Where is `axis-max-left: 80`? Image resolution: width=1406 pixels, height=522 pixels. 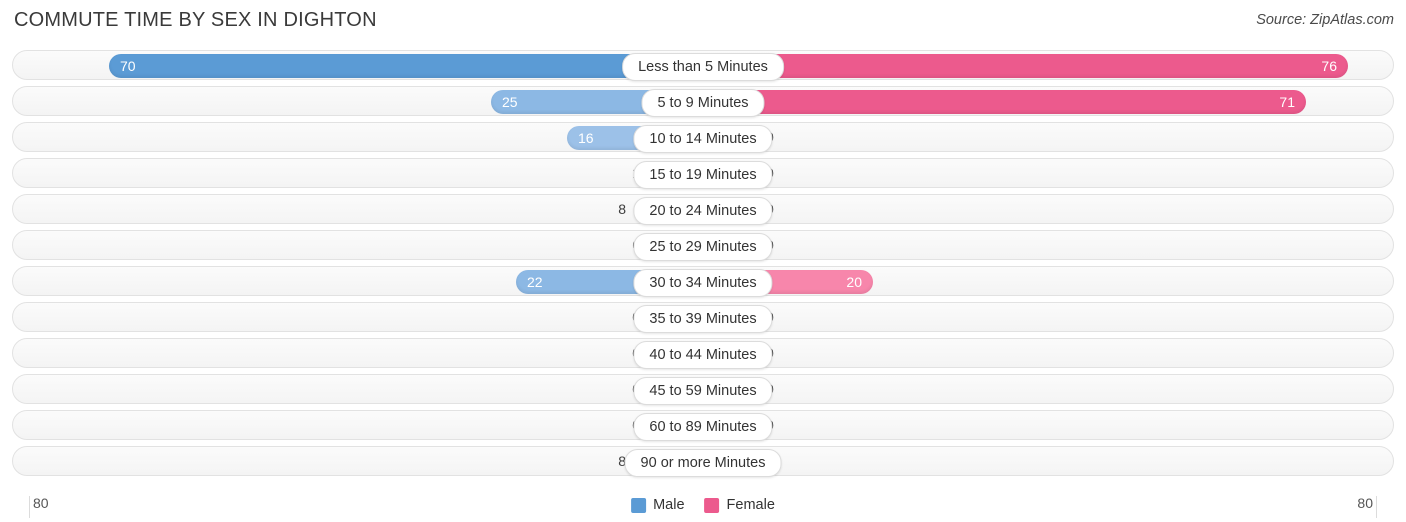
axis-max-left: 80 is located at coordinates (41, 503).